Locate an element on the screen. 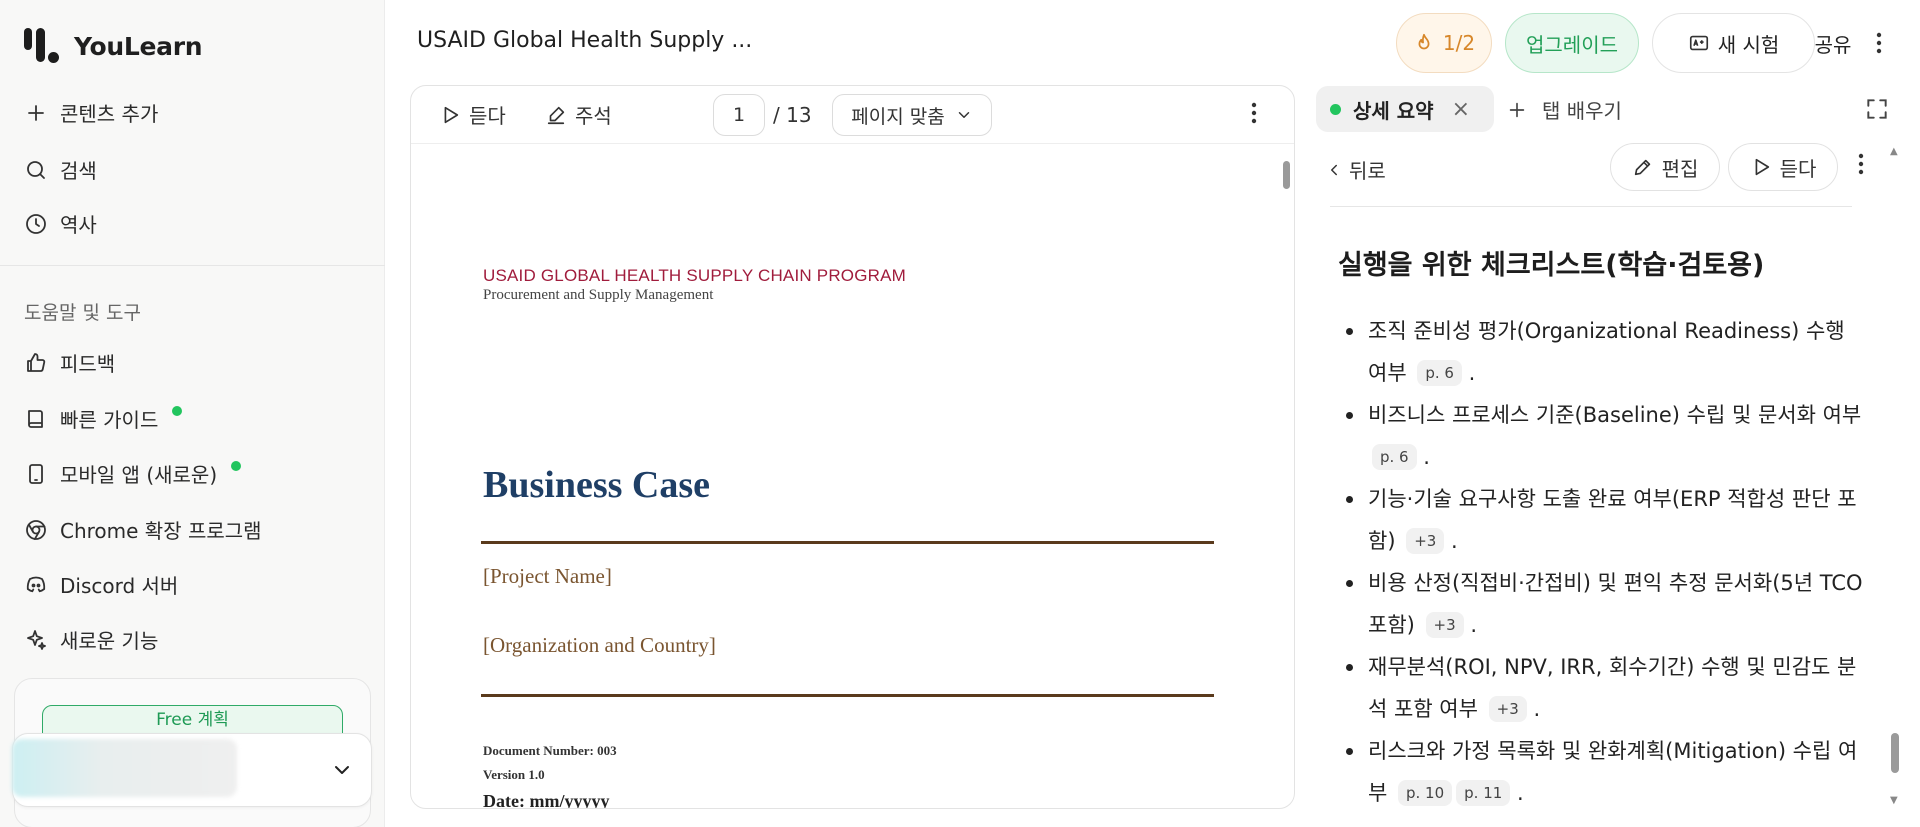 The width and height of the screenshot is (1920, 827). search-icon is located at coordinates (36, 169).